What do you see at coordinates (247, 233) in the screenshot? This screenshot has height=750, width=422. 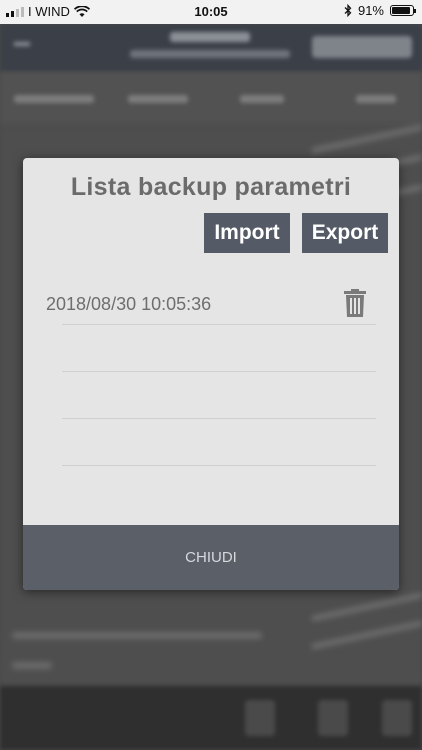 I see `import-button: Import` at bounding box center [247, 233].